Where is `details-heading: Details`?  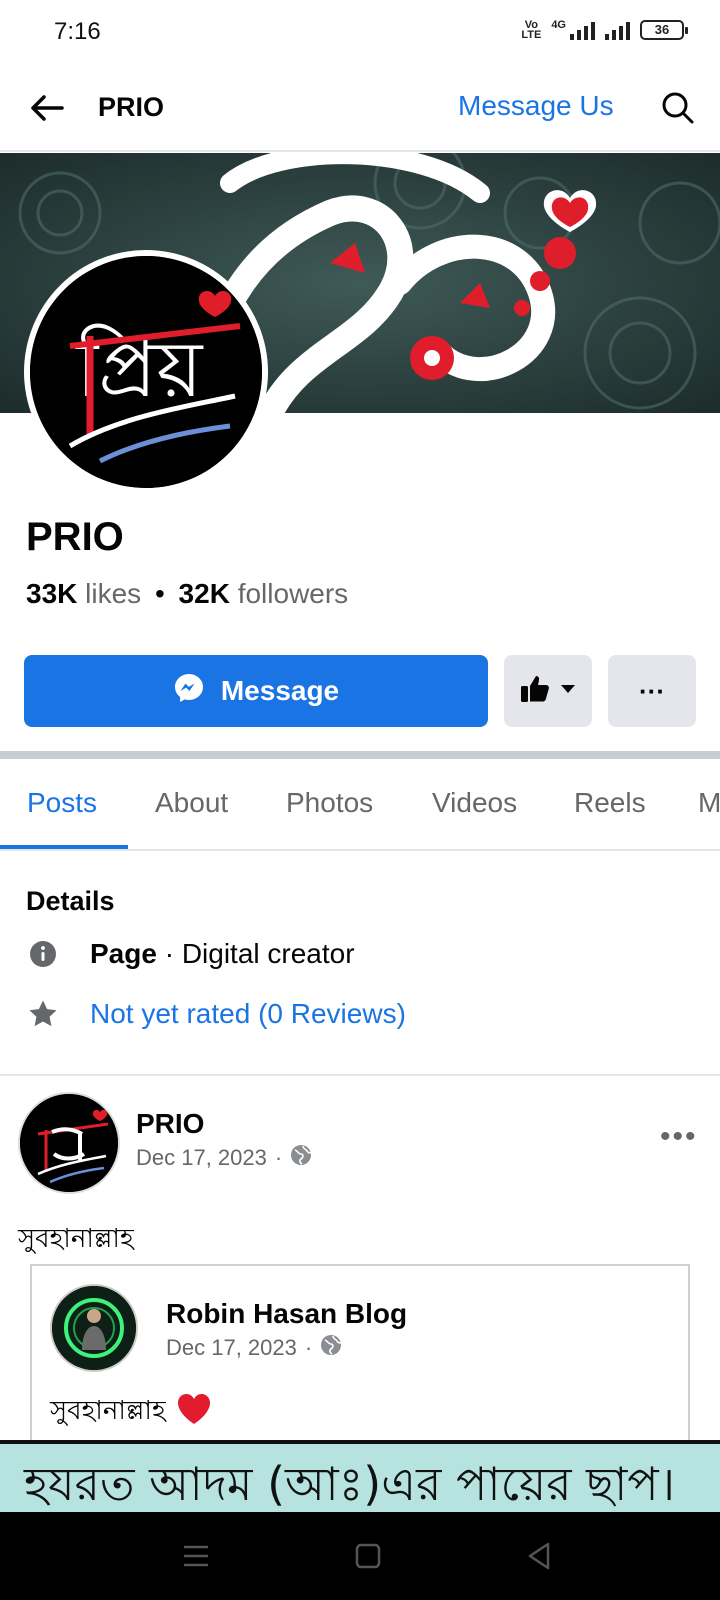
details-heading: Details is located at coordinates (70, 901).